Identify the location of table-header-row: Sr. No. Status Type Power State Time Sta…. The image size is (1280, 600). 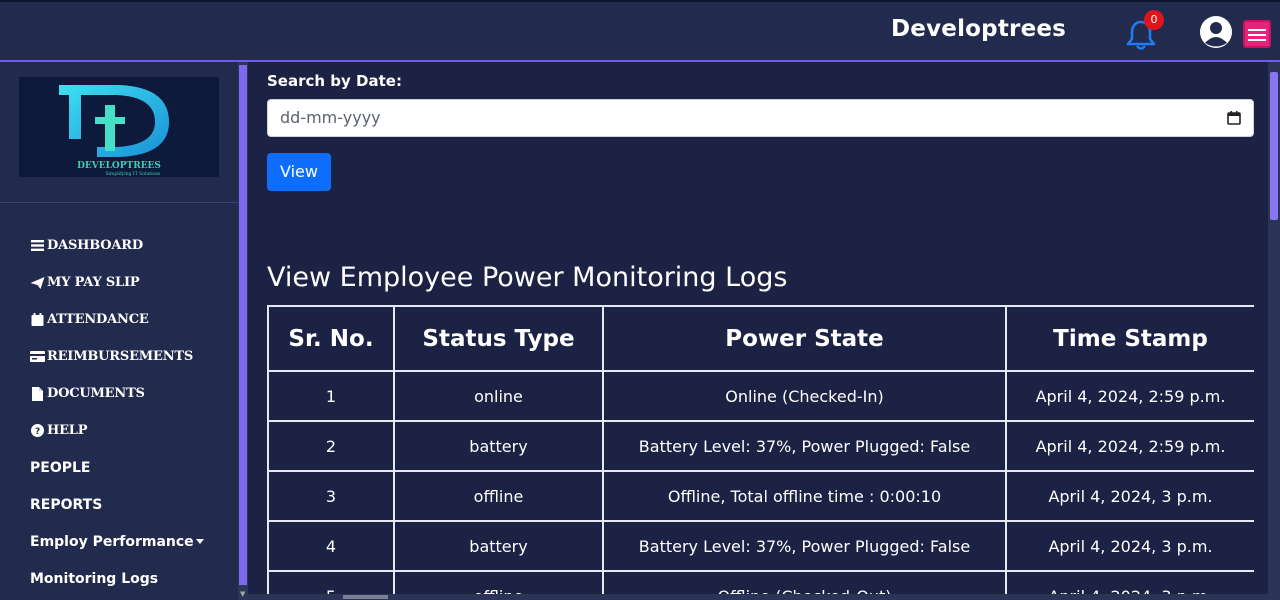
(760, 338).